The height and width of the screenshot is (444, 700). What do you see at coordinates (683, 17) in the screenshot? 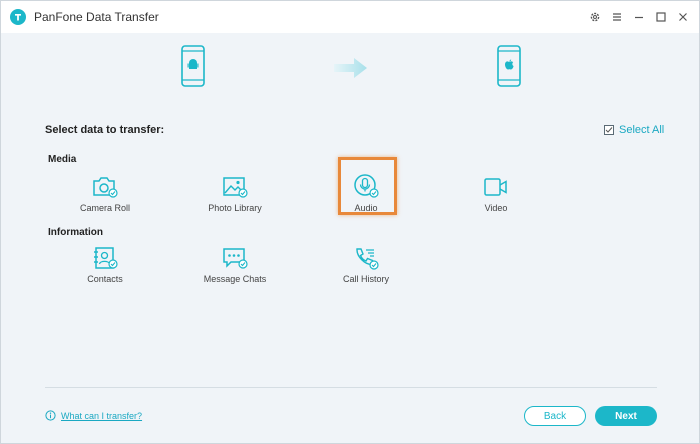
I see `close-icon` at bounding box center [683, 17].